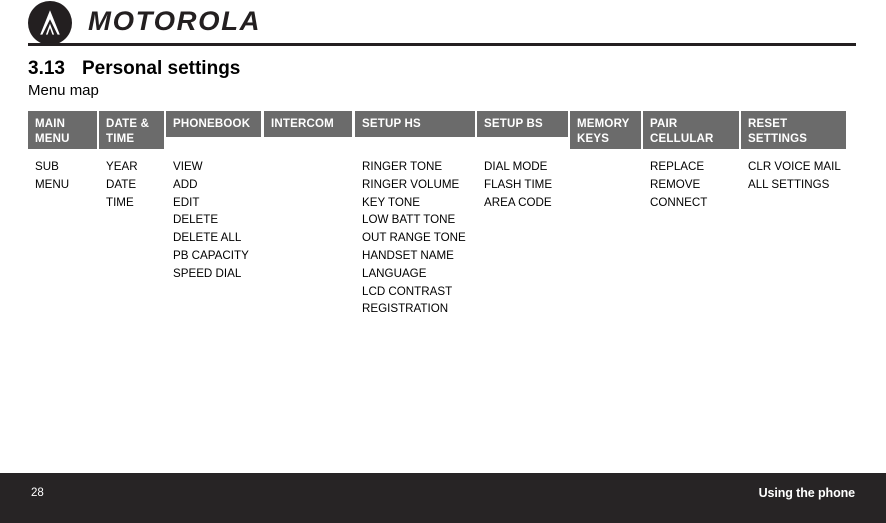  I want to click on menu-map-column-header: SETUP BS, so click(522, 124).